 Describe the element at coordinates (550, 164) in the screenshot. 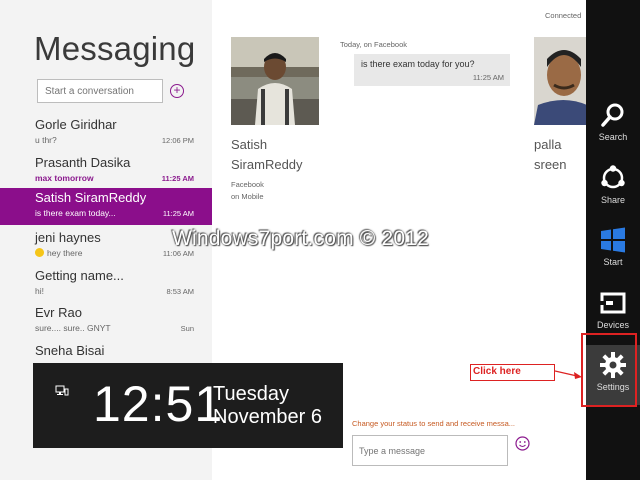

I see `other-contact-name-line2: sreen` at that location.